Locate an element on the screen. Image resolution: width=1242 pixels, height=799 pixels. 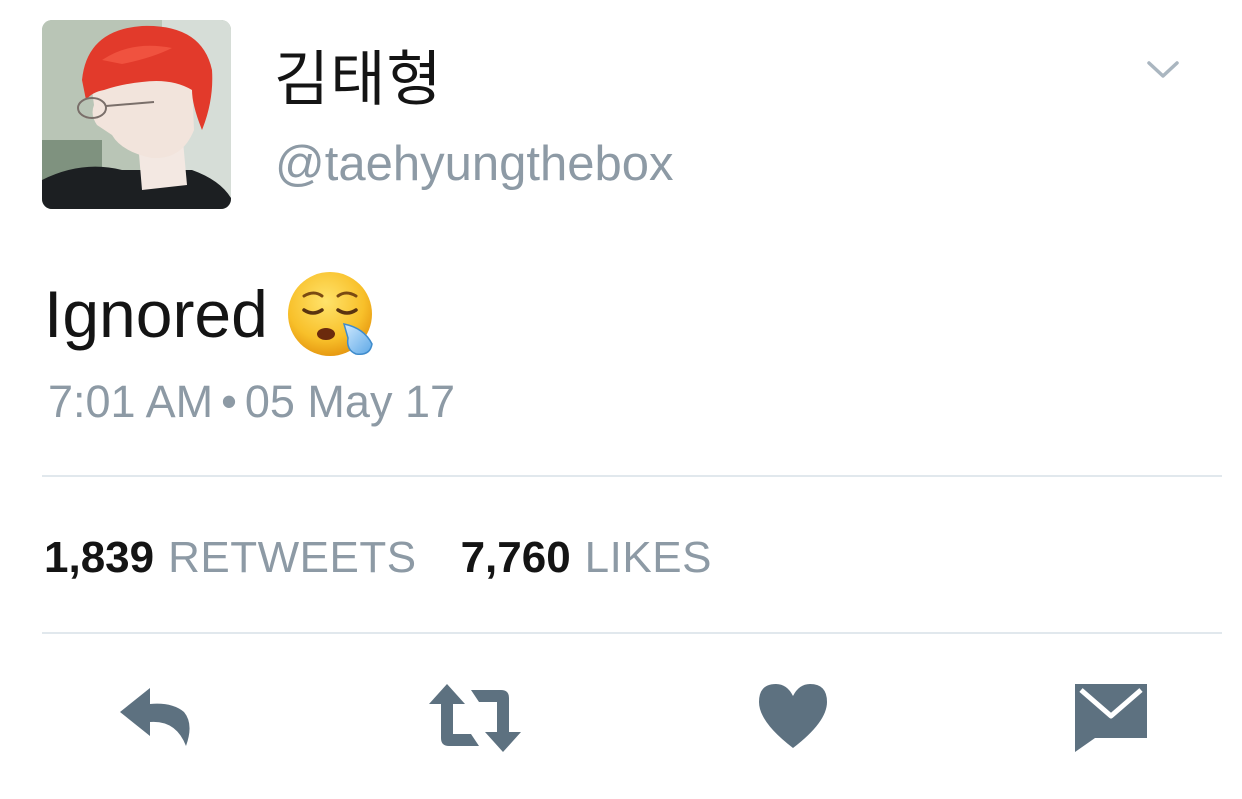
retweets-label: RETWEETS is located at coordinates (292, 558).